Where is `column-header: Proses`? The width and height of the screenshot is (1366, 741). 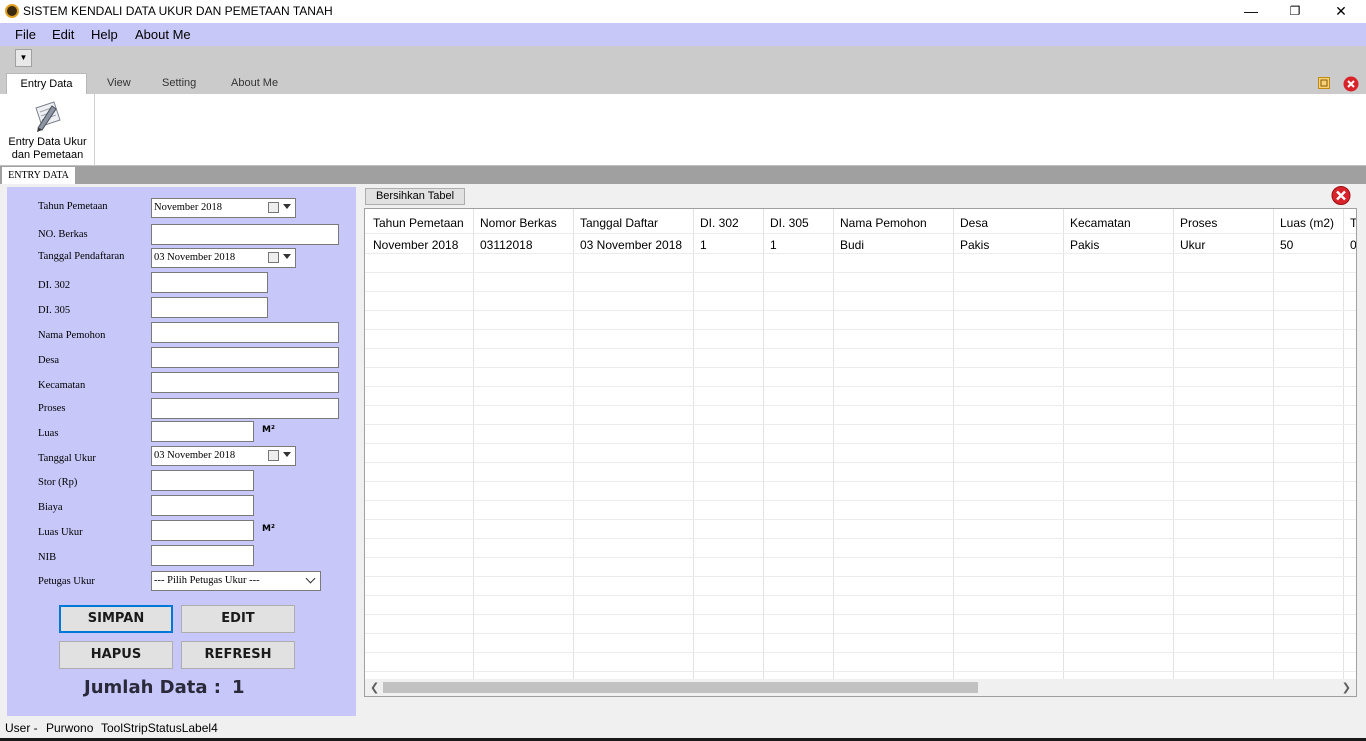 column-header: Proses is located at coordinates (1198, 223).